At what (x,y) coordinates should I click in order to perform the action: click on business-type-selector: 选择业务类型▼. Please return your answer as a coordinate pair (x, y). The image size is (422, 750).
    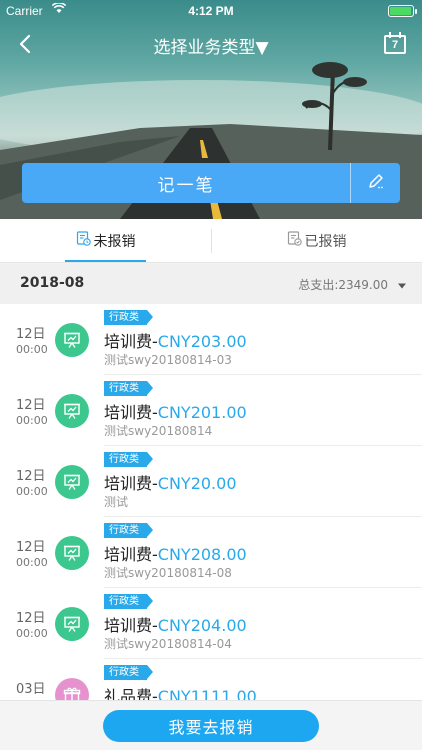
    Looking at the image, I should click on (211, 45).